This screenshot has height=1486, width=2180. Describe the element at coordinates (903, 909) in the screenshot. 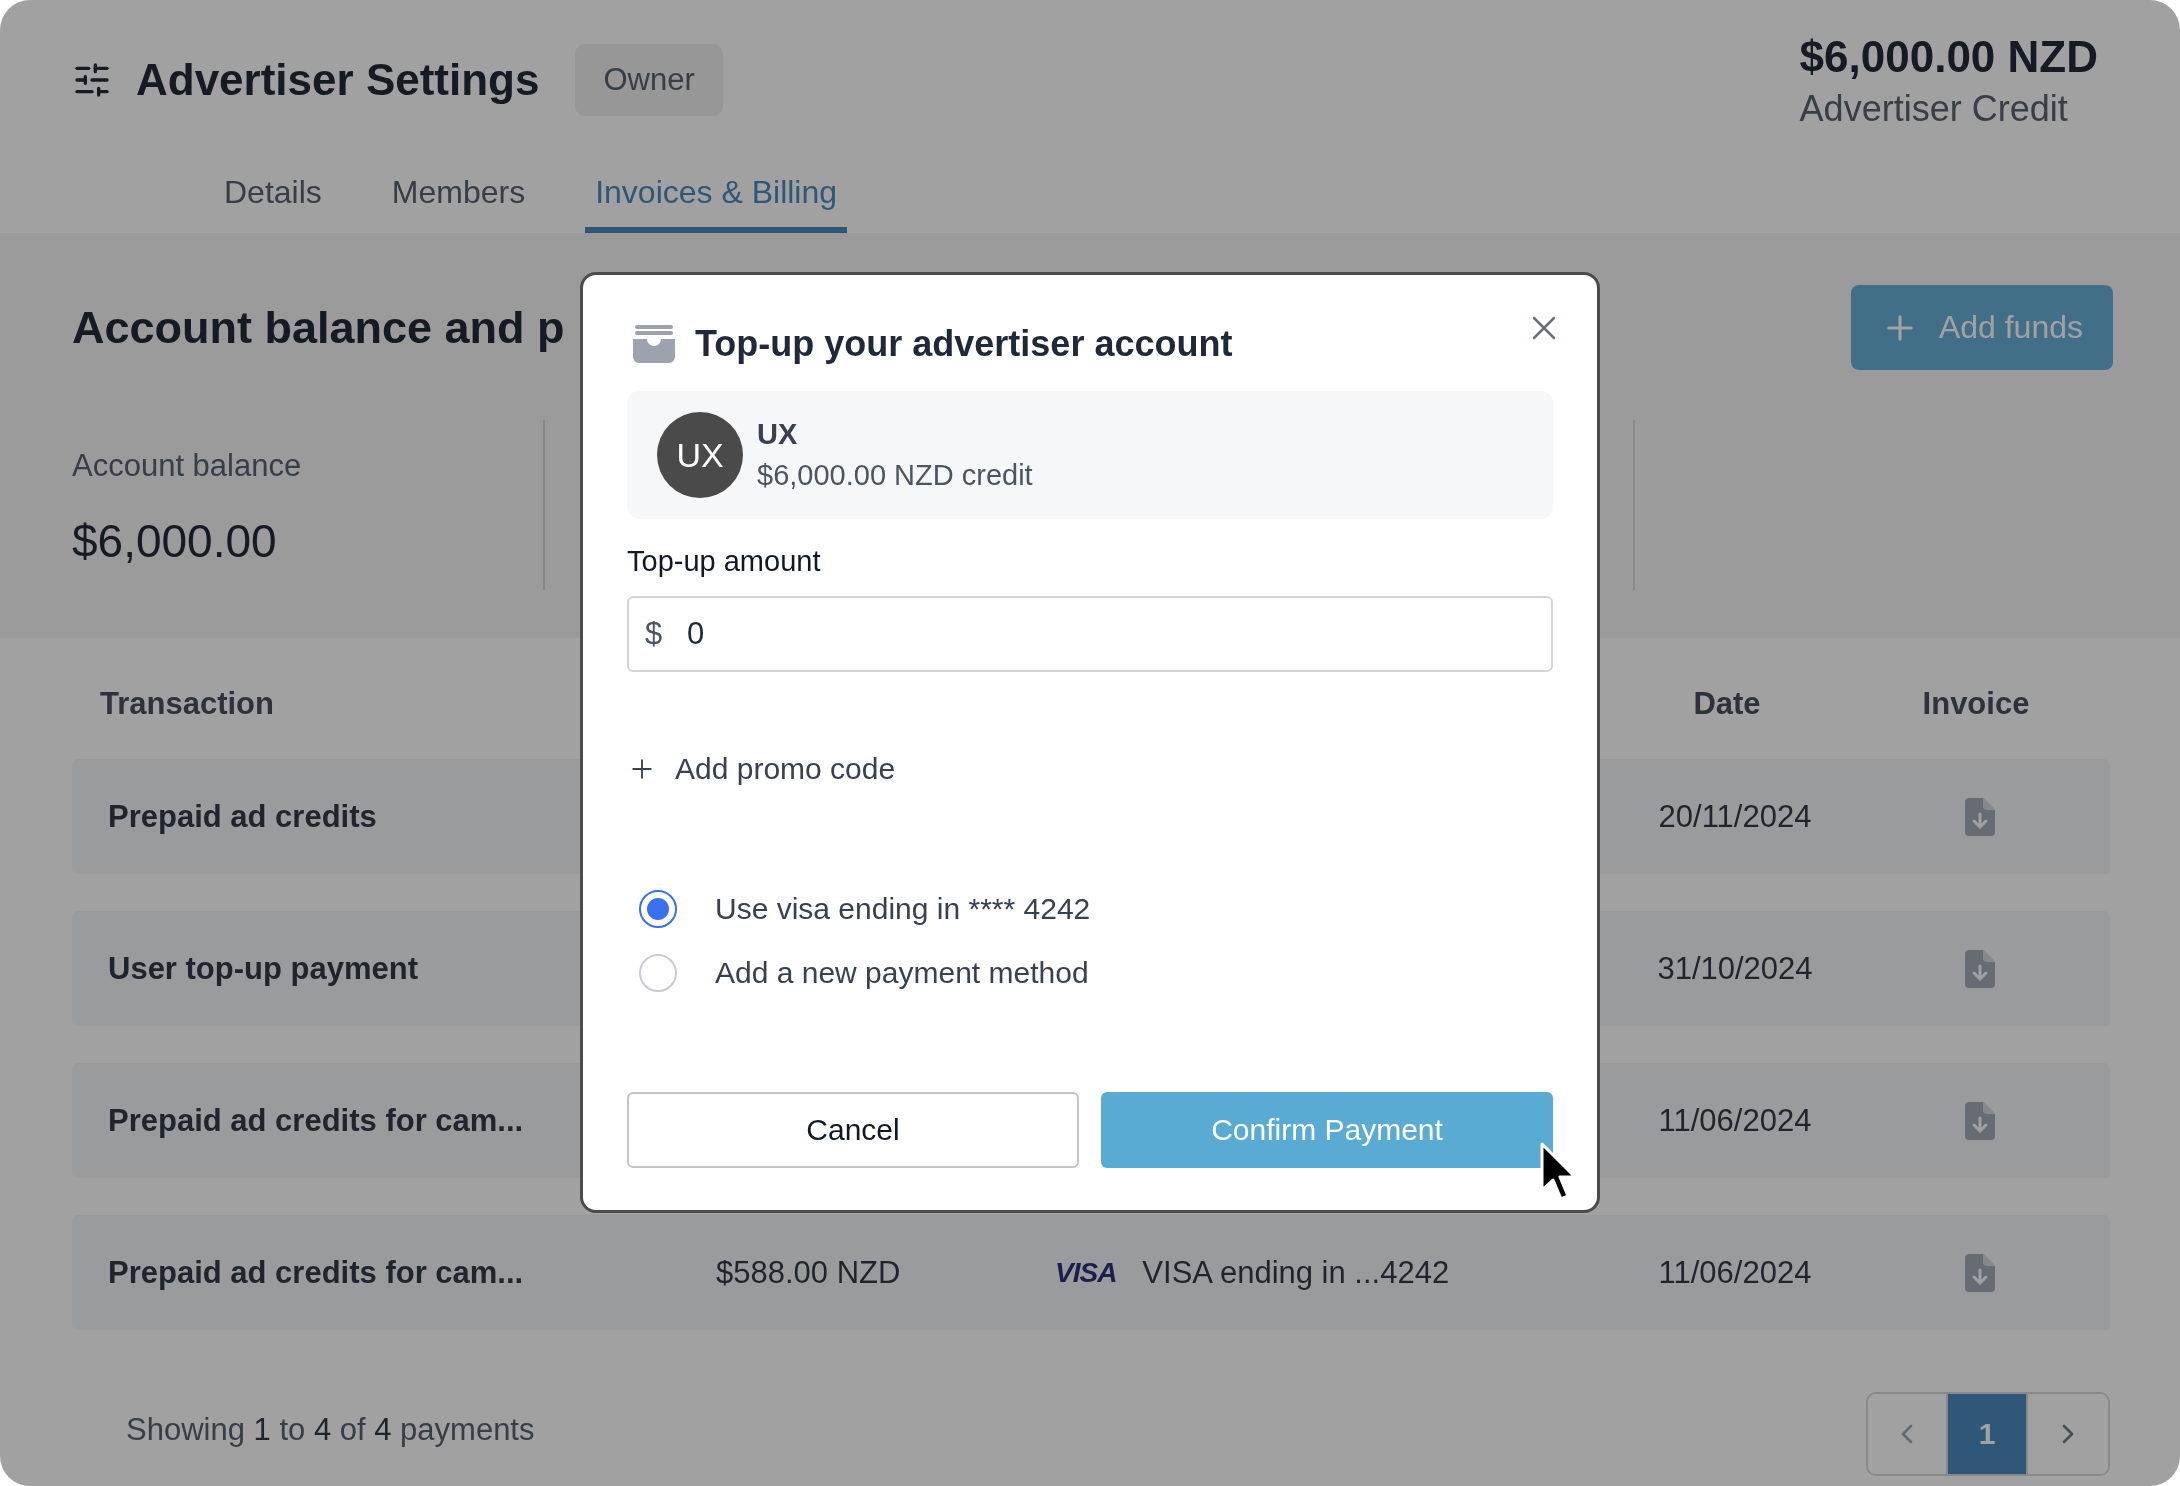

I see `option-label: Use visa ending in **** 4242` at that location.